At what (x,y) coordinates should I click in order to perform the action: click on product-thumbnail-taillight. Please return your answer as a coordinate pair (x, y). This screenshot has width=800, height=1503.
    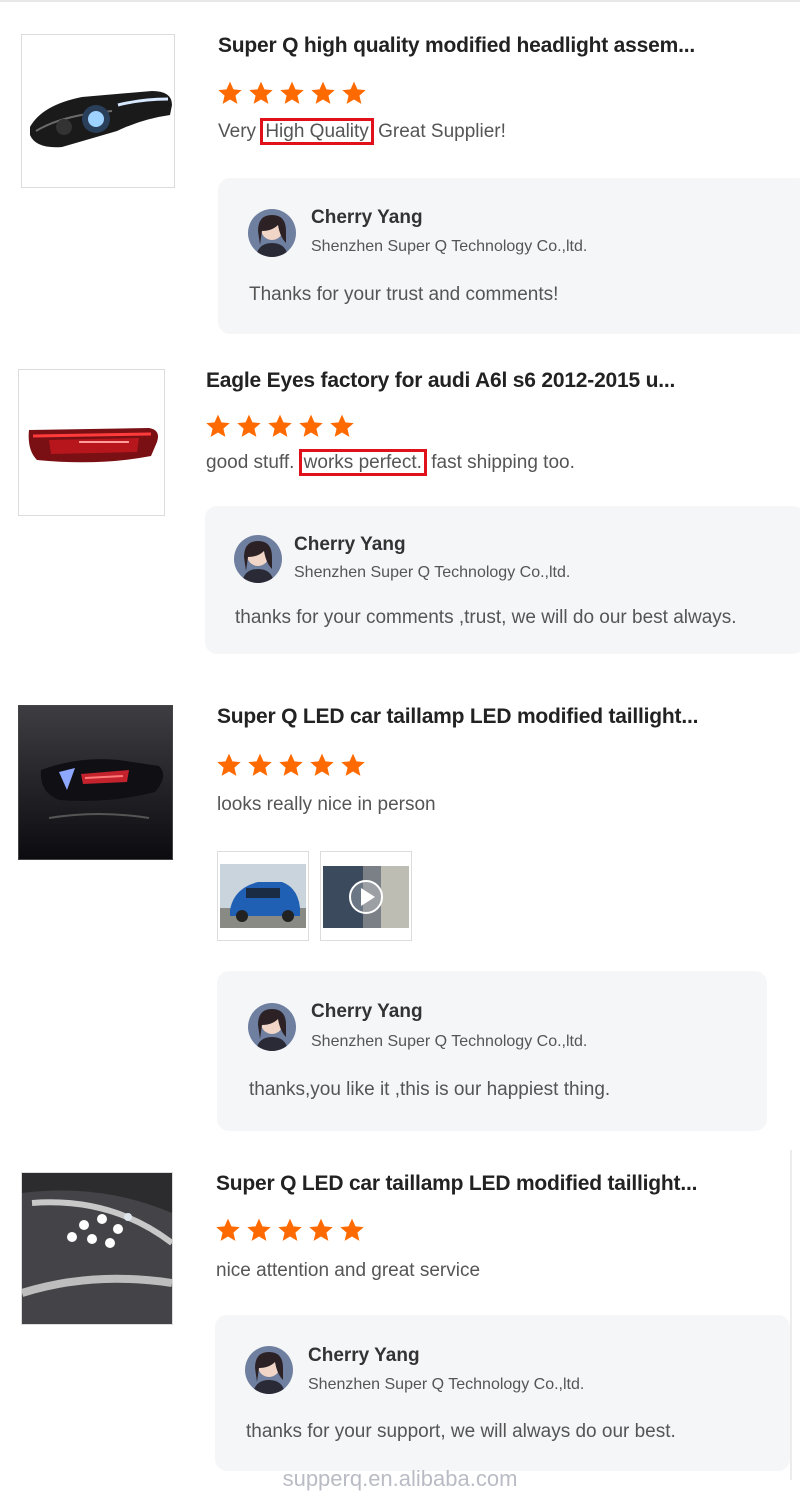
    Looking at the image, I should click on (91, 442).